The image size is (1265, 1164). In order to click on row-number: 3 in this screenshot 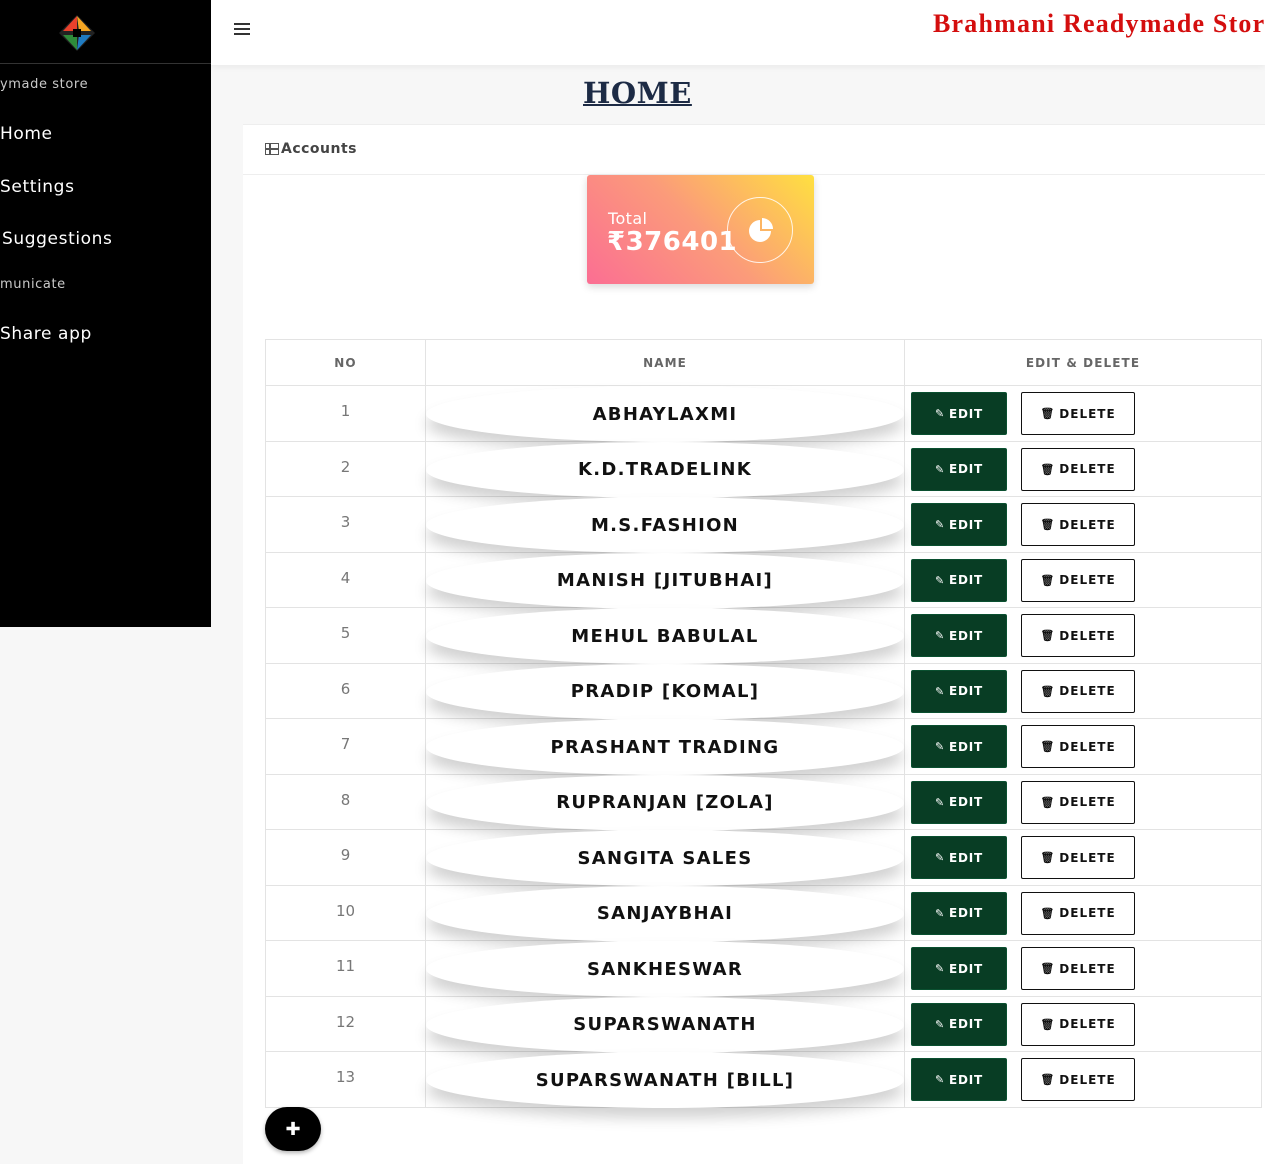, I will do `click(345, 524)`.